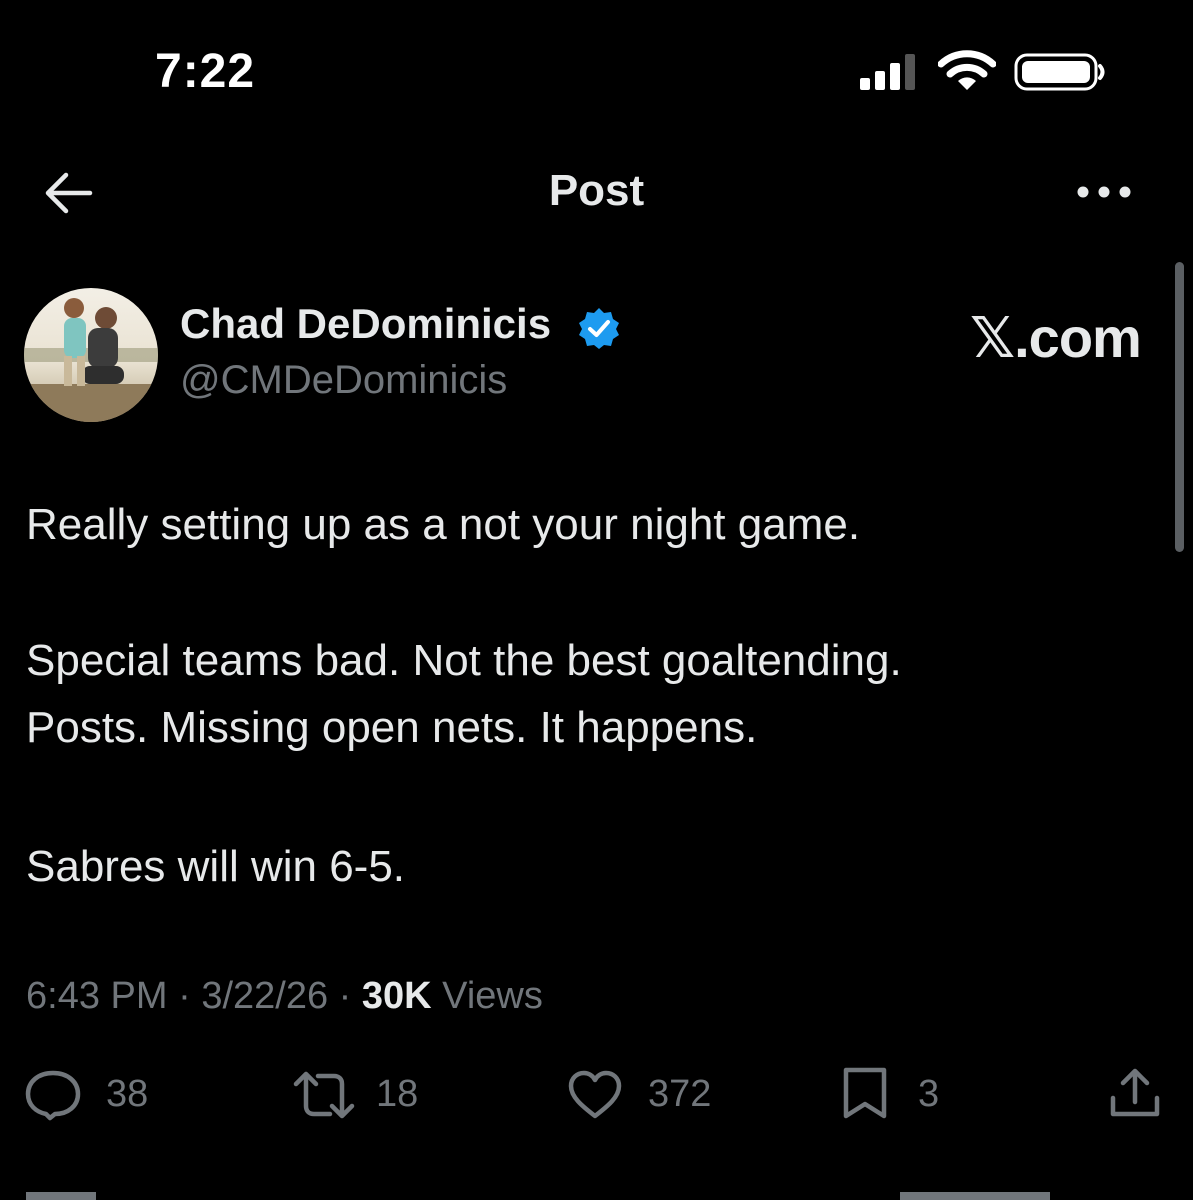  Describe the element at coordinates (1135, 1093) in the screenshot. I see `share-icon` at that location.